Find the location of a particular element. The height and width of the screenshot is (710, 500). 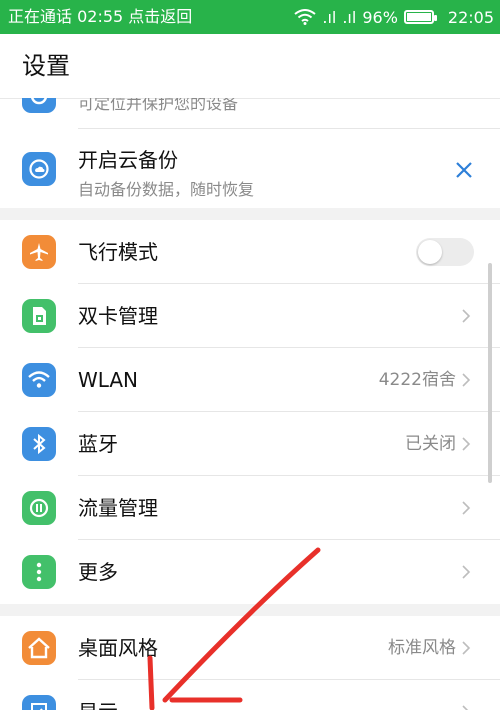

more-label: 更多 is located at coordinates (98, 572).